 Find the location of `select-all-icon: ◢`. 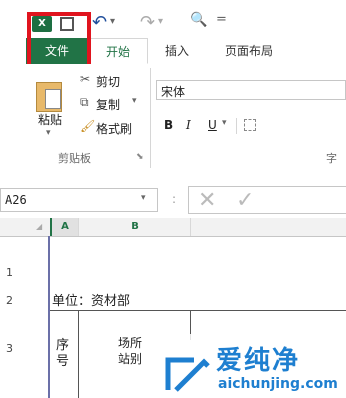

select-all-icon: ◢ is located at coordinates (39, 226).